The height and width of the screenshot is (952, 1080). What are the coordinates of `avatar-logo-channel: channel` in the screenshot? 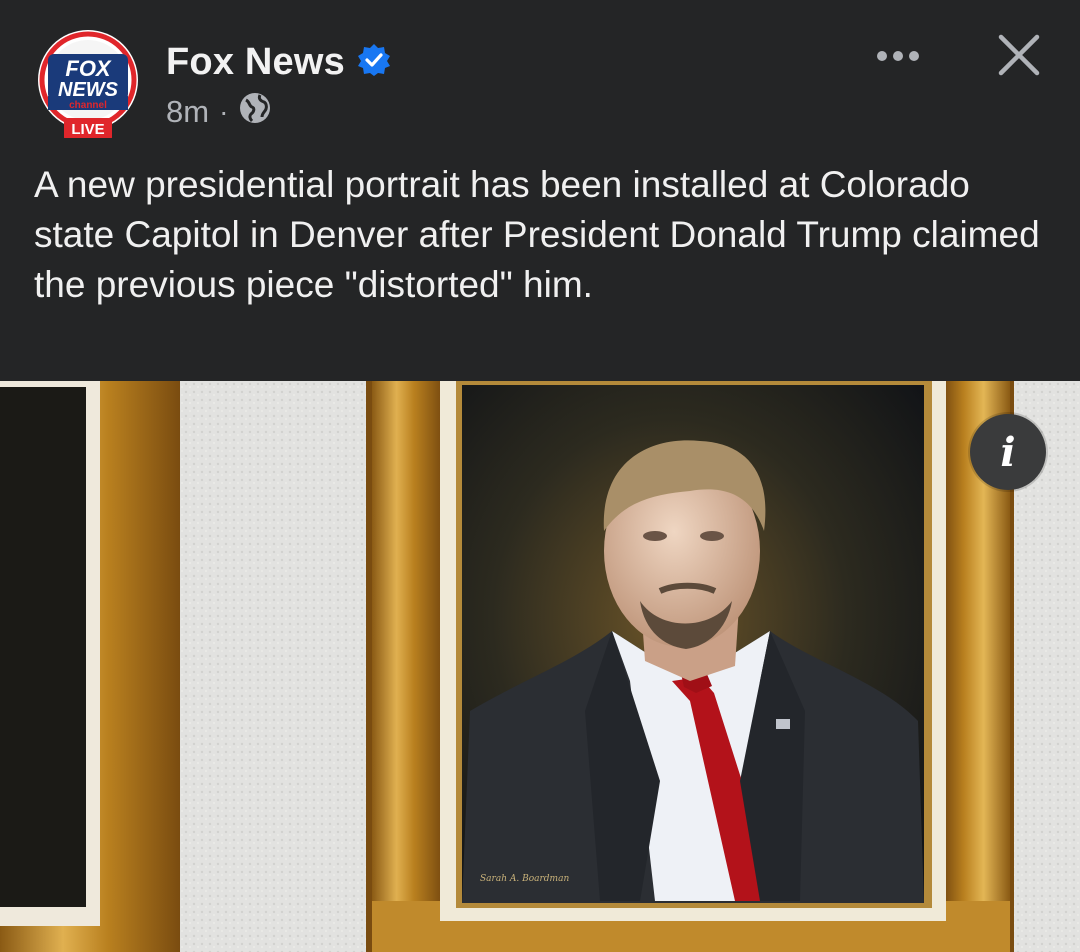 It's located at (88, 105).